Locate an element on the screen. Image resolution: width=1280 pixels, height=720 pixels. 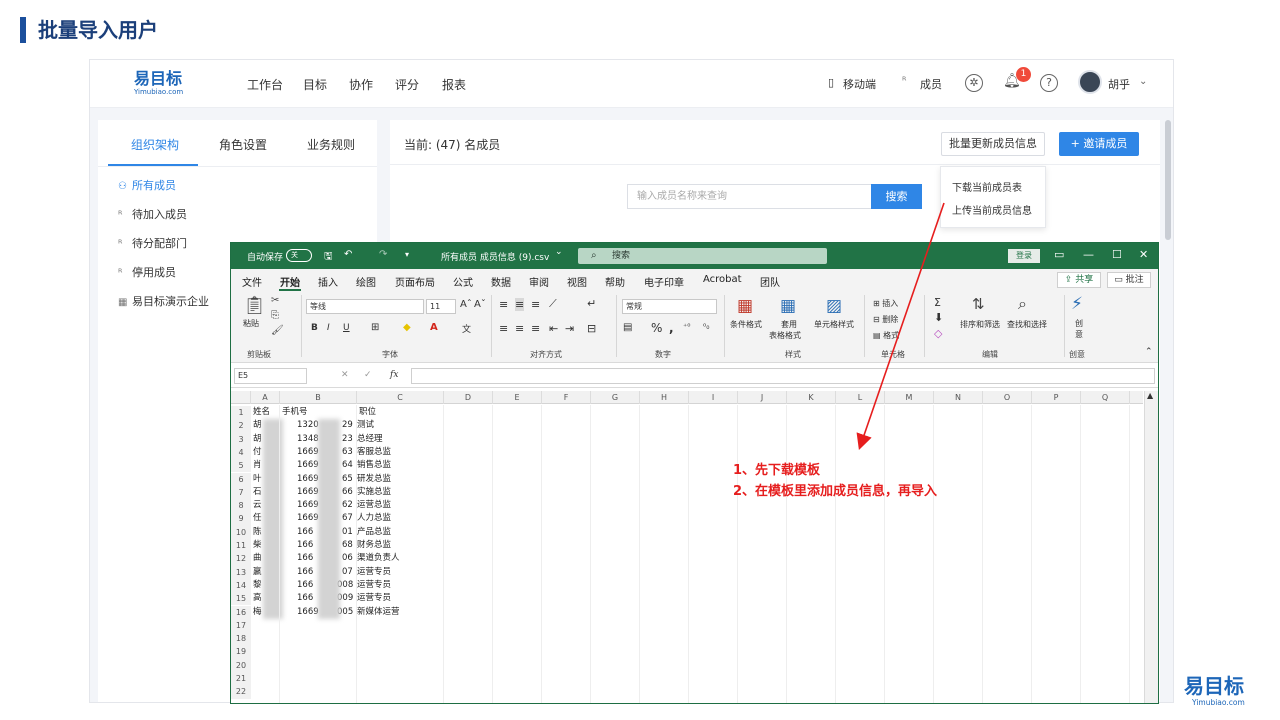
sidebar-item-company: ▦ 易目标演示企业 is located at coordinates (163, 301).